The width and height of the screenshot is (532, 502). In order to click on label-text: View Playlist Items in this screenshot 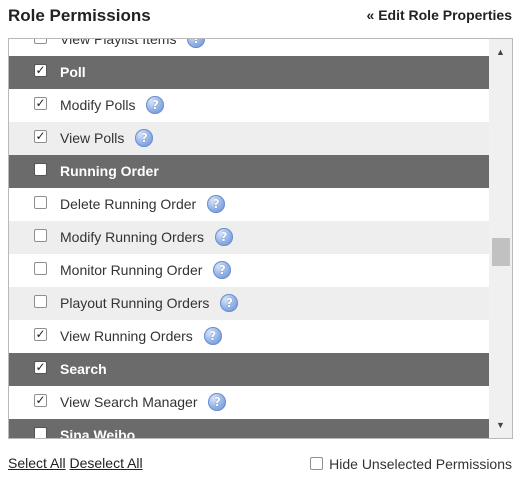, I will do `click(118, 43)`.